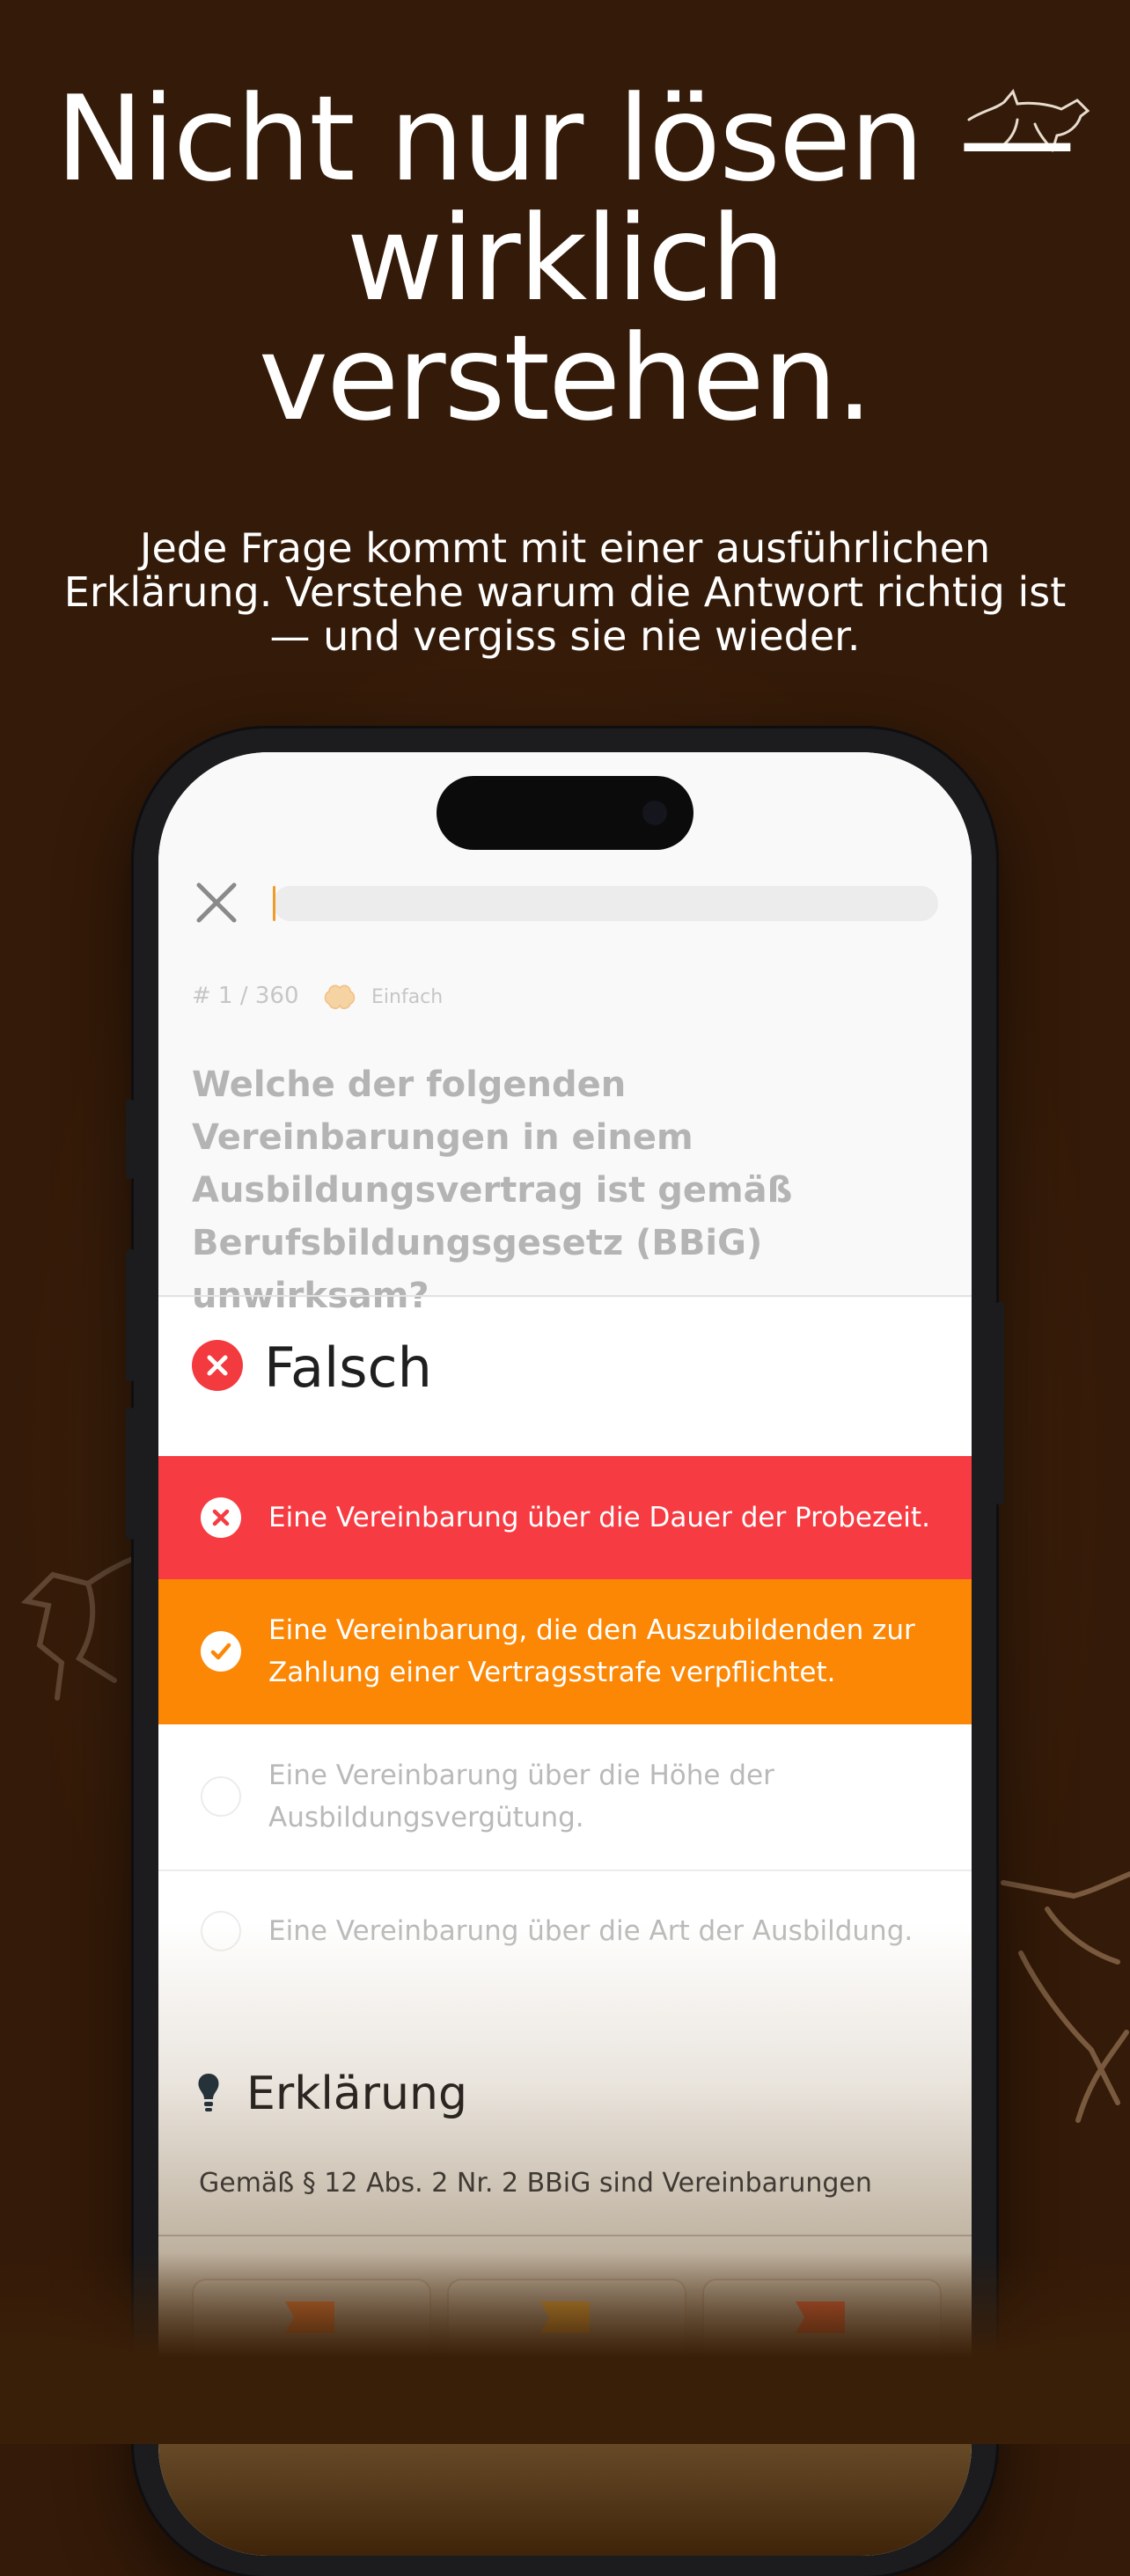 The height and width of the screenshot is (2576, 1130). Describe the element at coordinates (221, 1796) in the screenshot. I see `radio-circle-icon` at that location.